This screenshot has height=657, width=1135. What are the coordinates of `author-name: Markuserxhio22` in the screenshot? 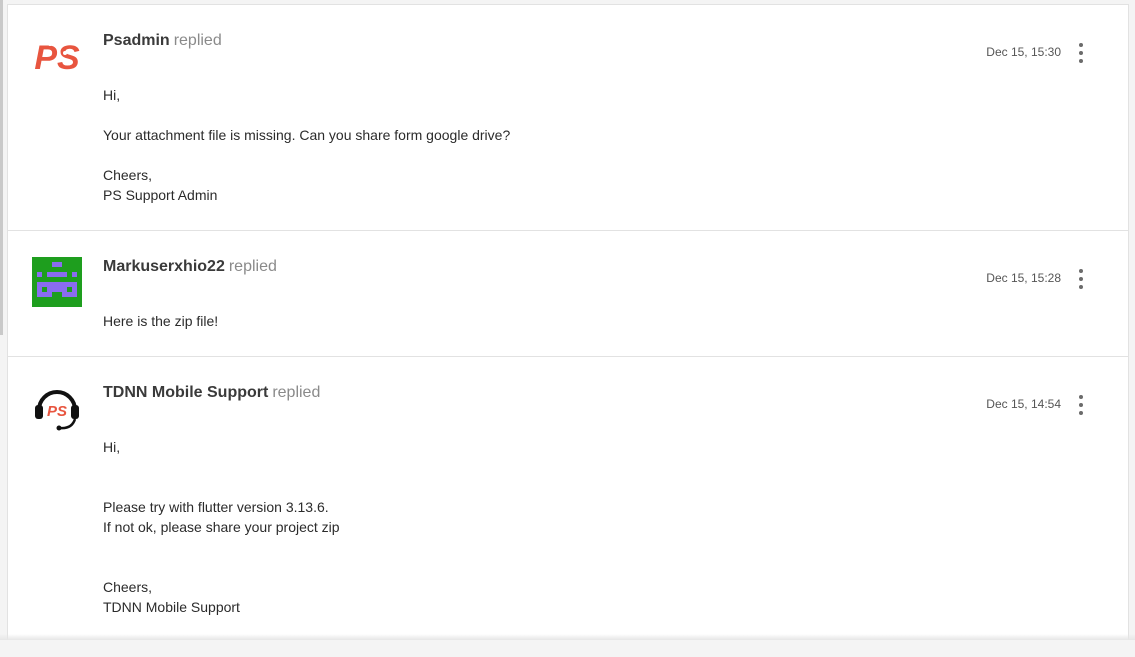 It's located at (164, 266).